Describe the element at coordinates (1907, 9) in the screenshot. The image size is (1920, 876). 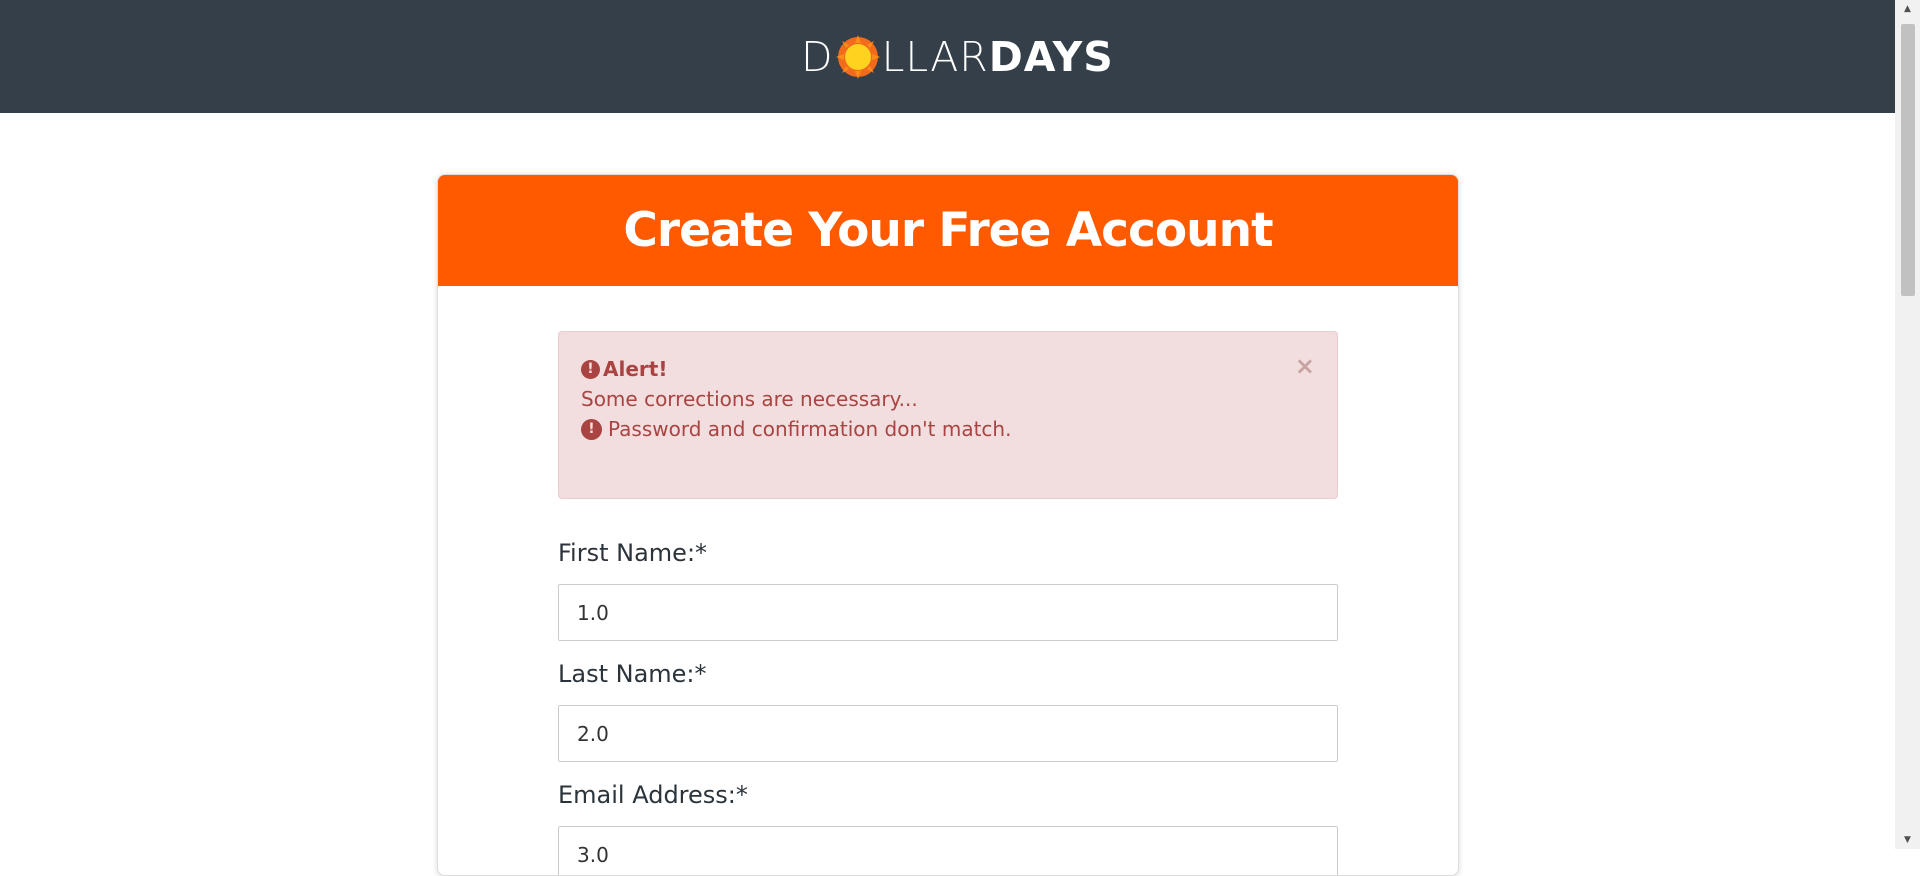
I see `scroll-up-arrow-icon: ▲` at that location.